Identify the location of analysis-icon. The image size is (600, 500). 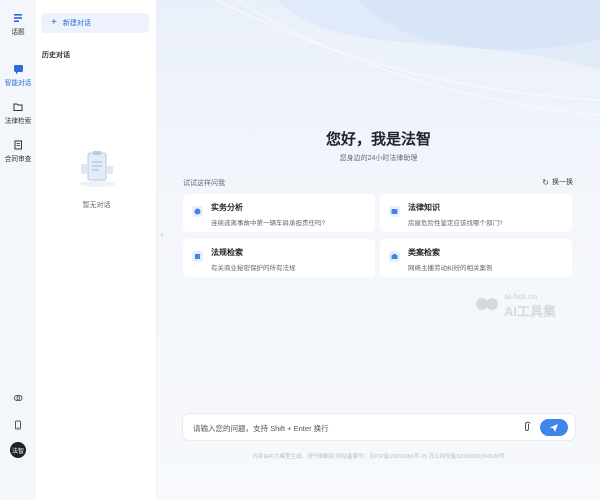
(197, 211).